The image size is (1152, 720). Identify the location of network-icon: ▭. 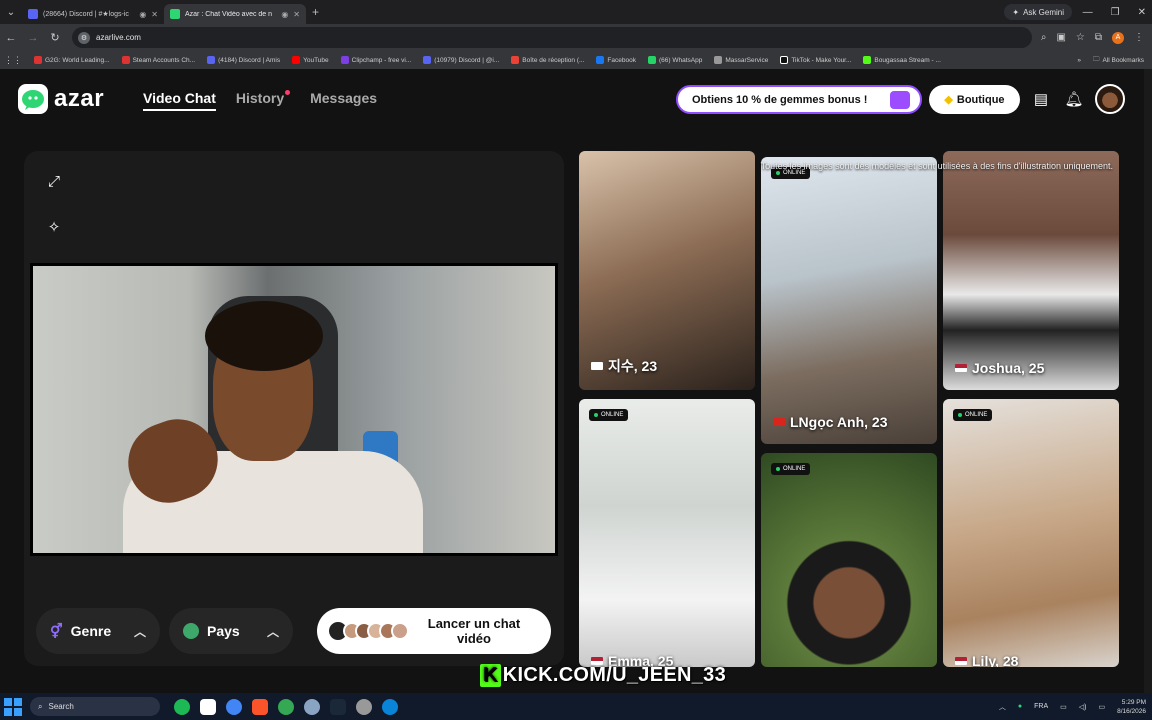
(1063, 707).